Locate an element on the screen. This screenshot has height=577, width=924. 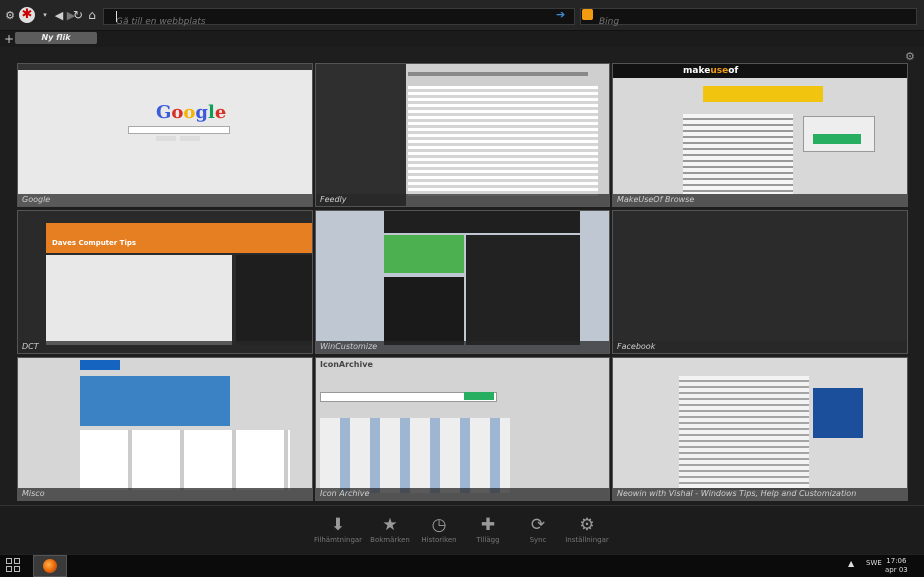
new-tab-plus-icon: + is located at coordinates (9, 39).